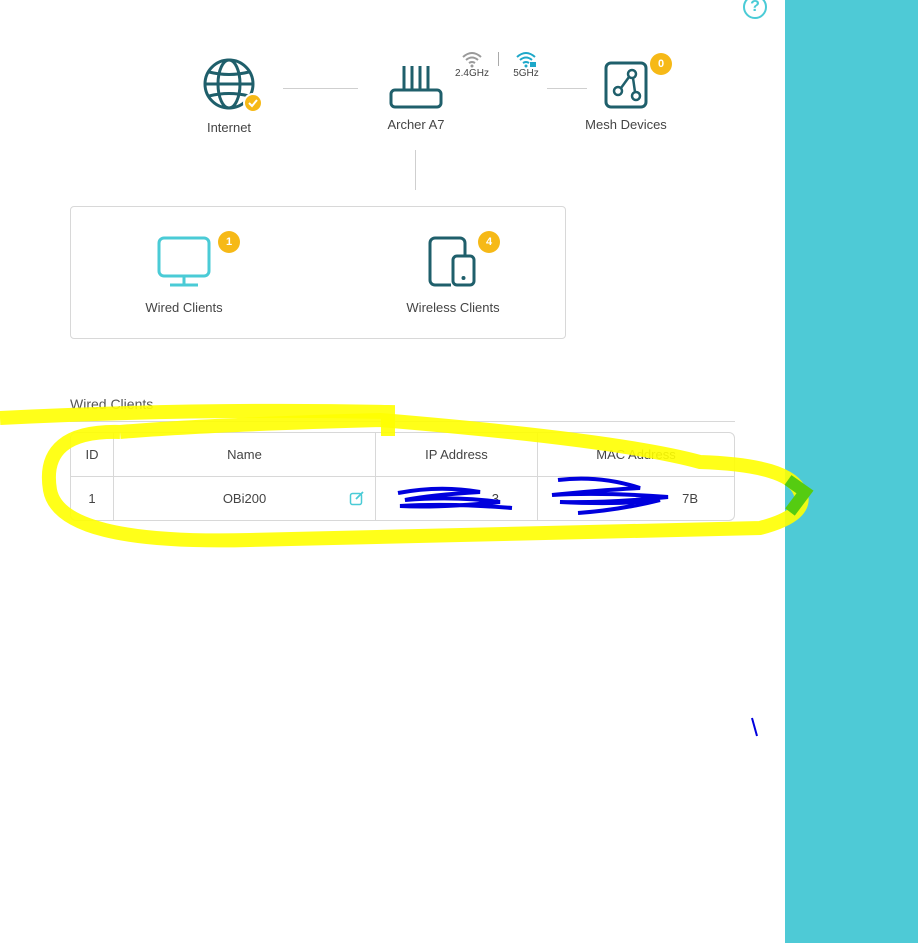 This screenshot has height=943, width=918. I want to click on cell-id: 1, so click(92, 498).